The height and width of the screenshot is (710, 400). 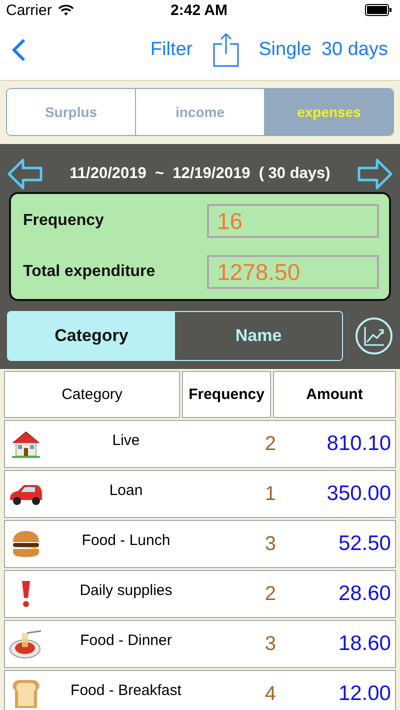 What do you see at coordinates (364, 594) in the screenshot?
I see `amount-cell-text: 28.60` at bounding box center [364, 594].